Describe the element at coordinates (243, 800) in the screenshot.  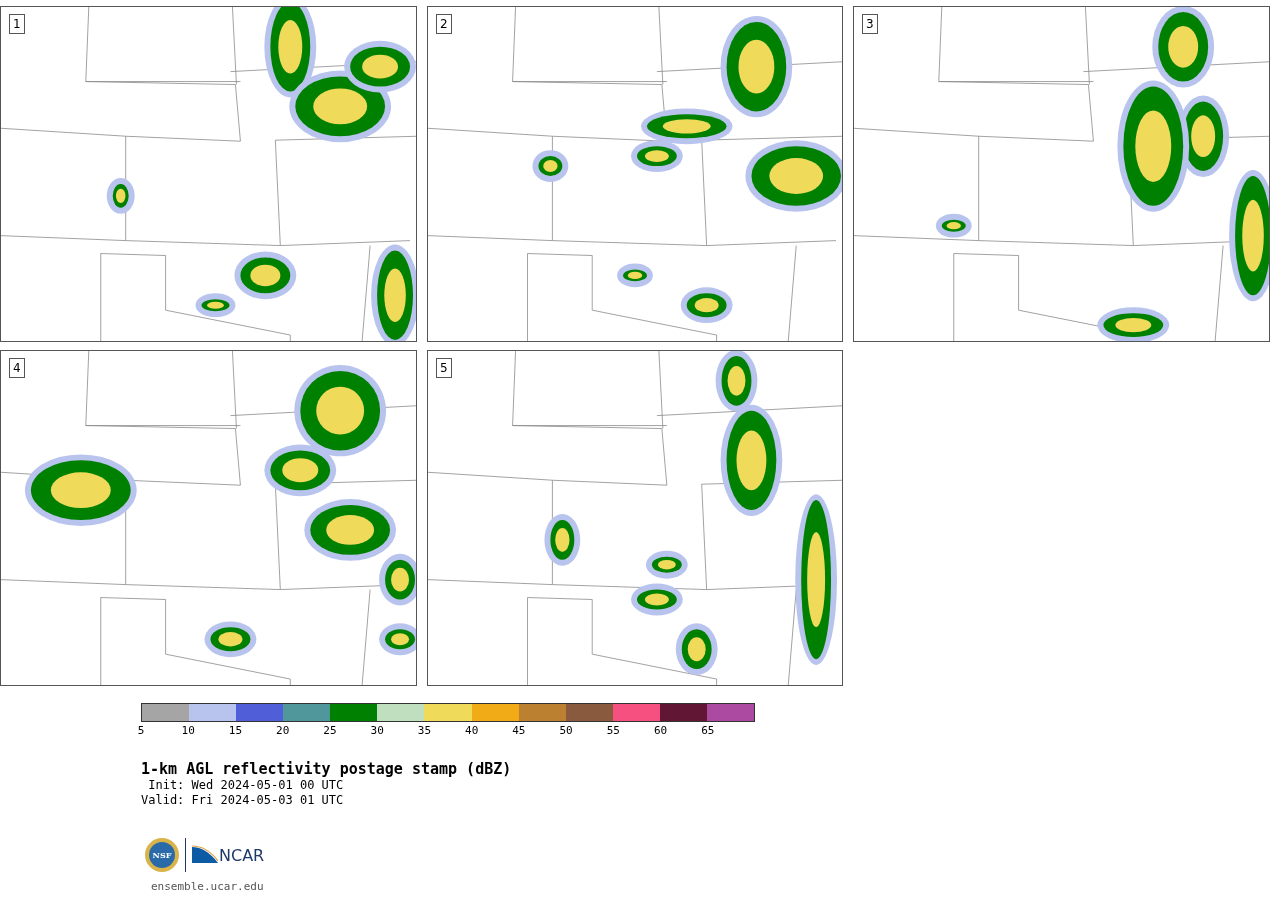
I see `valid-time: Valid: Fri 2024-05-03 01 UTC` at that location.